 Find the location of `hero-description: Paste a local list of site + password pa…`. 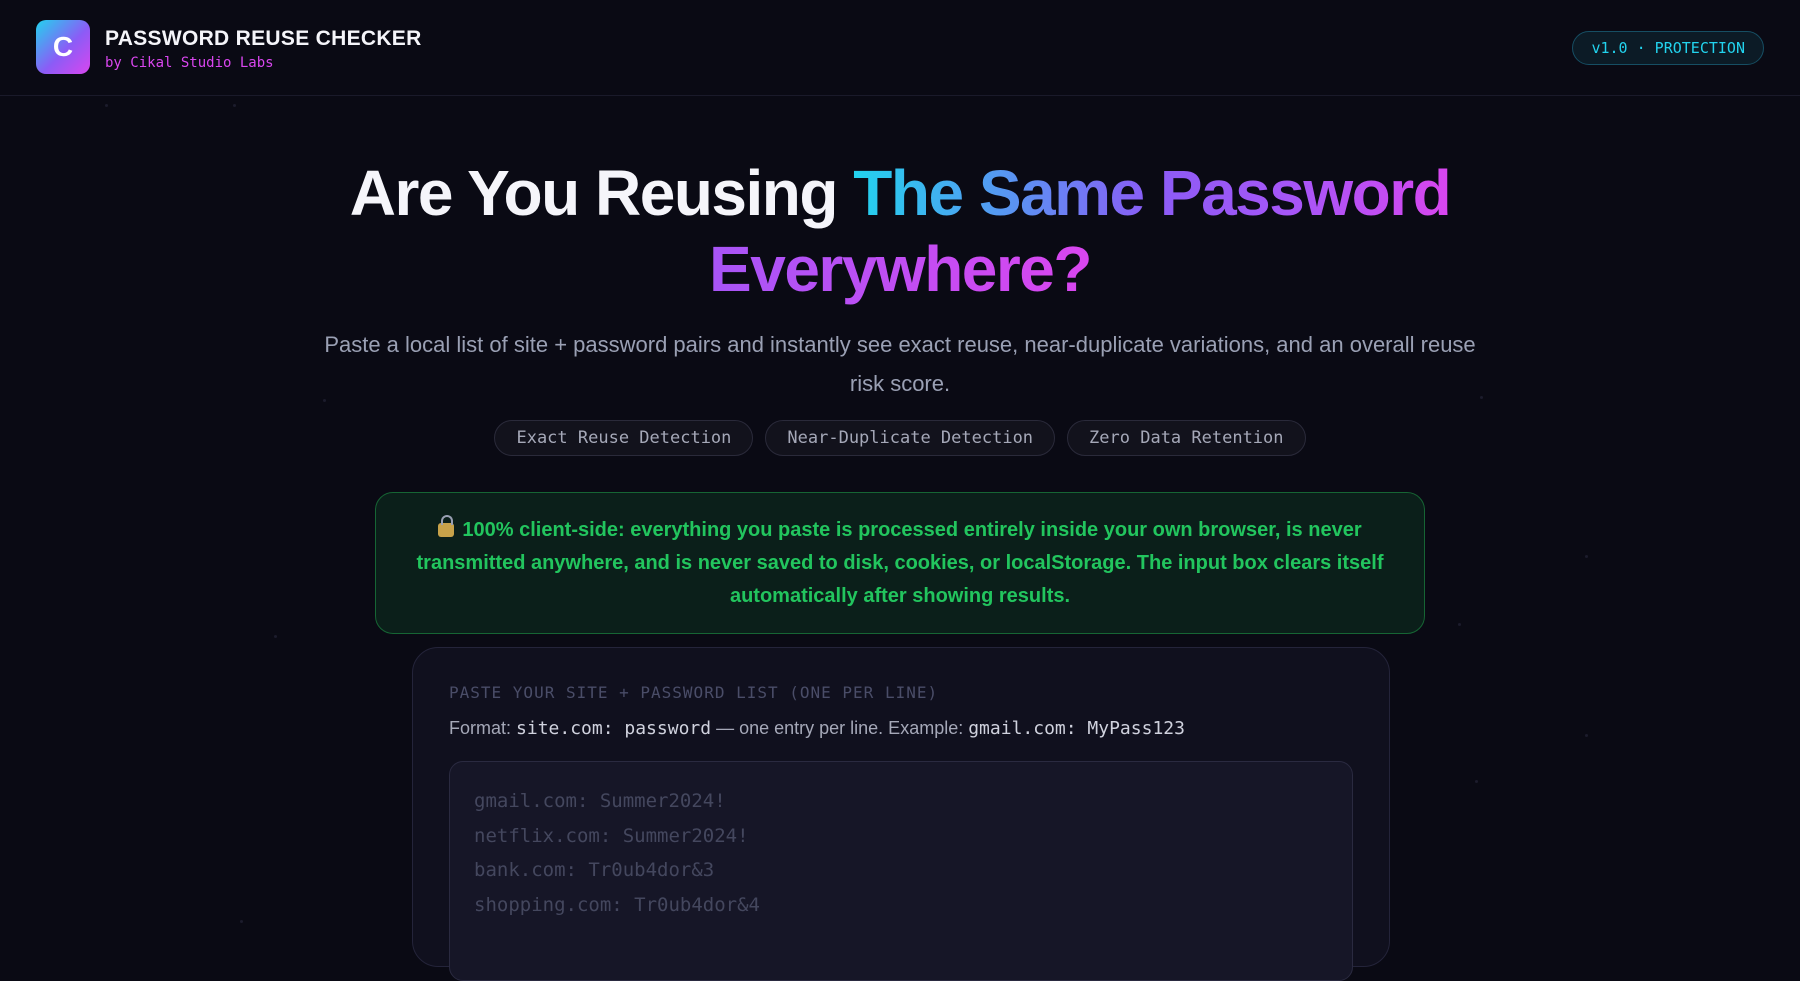

hero-description: Paste a local list of site + password pa… is located at coordinates (900, 364).